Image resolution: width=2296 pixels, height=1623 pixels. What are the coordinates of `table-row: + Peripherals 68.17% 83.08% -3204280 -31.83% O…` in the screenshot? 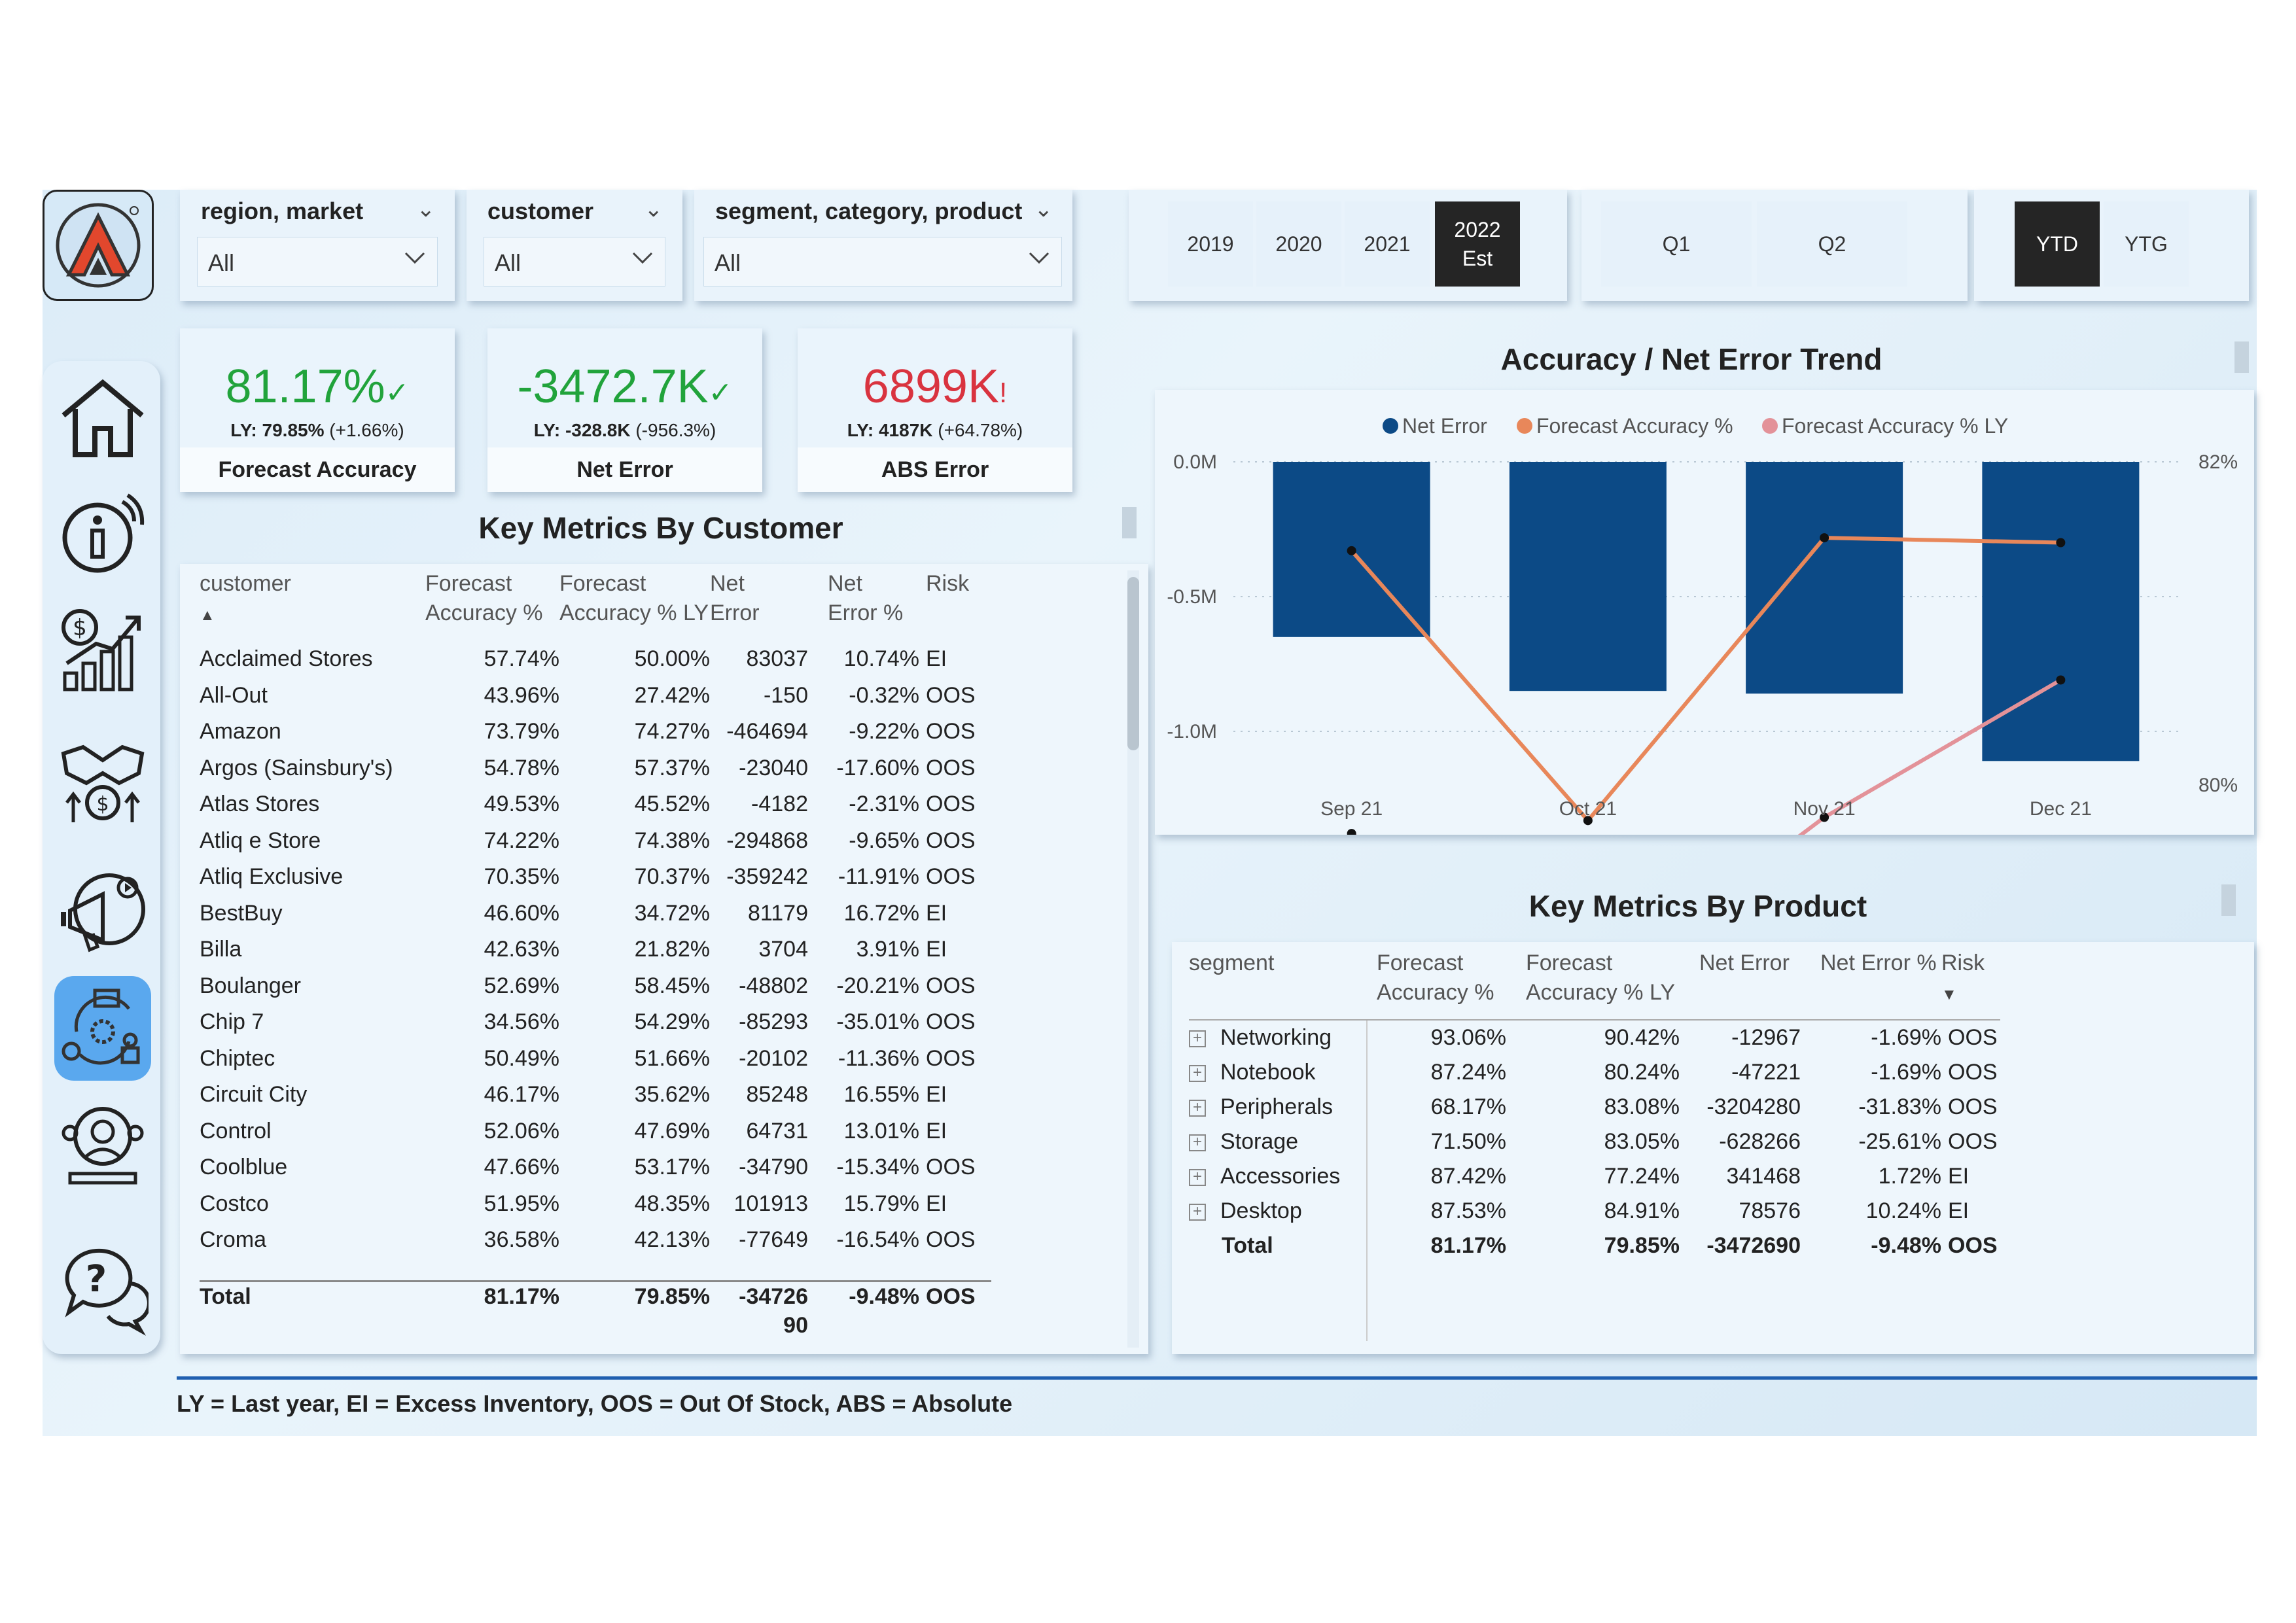 It's located at (1594, 1107).